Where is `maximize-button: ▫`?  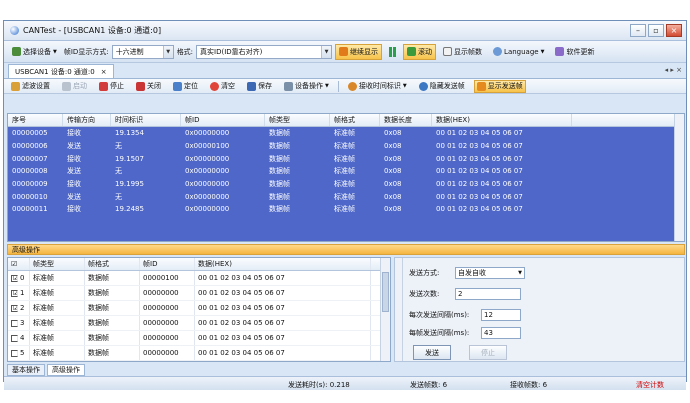 maximize-button: ▫ is located at coordinates (656, 30).